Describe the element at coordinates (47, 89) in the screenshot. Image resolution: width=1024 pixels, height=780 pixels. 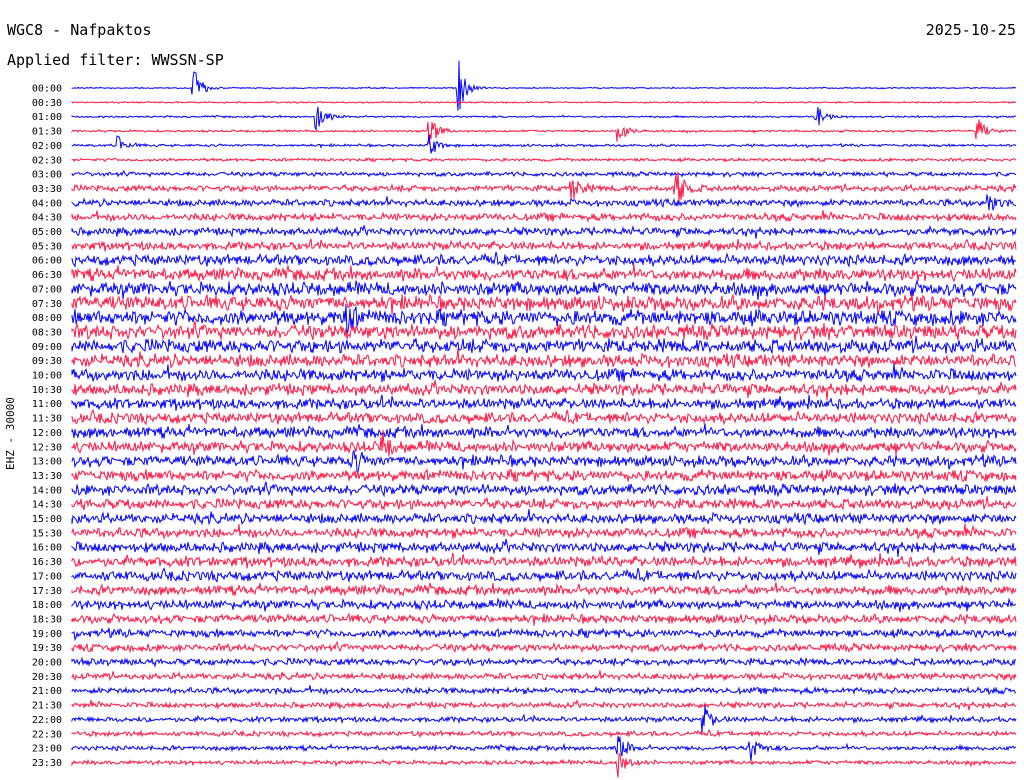
I see `row-time-label: 00:00` at that location.